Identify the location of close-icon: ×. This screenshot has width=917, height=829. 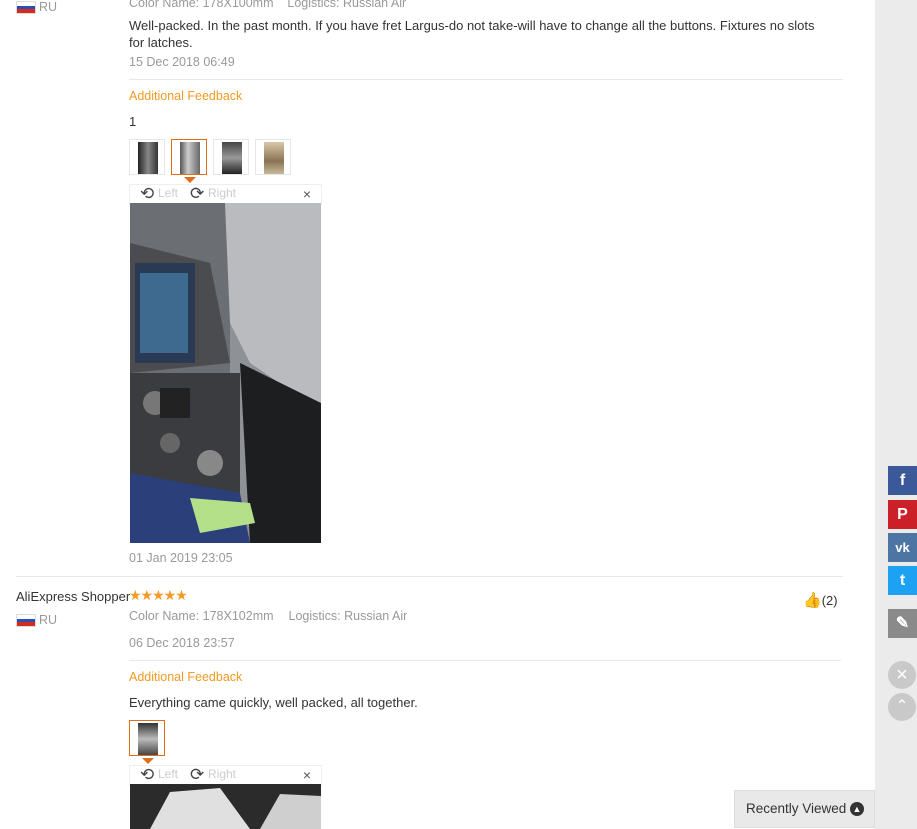
(902, 675).